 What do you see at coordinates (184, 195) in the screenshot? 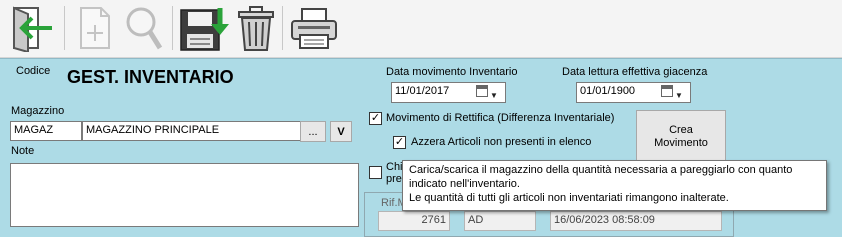
I see `note-textarea` at bounding box center [184, 195].